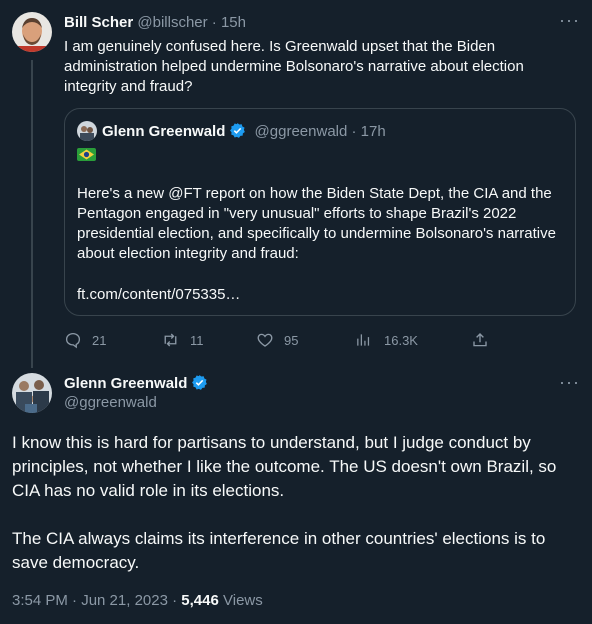 The height and width of the screenshot is (624, 592). I want to click on reply-icon, so click(73, 340).